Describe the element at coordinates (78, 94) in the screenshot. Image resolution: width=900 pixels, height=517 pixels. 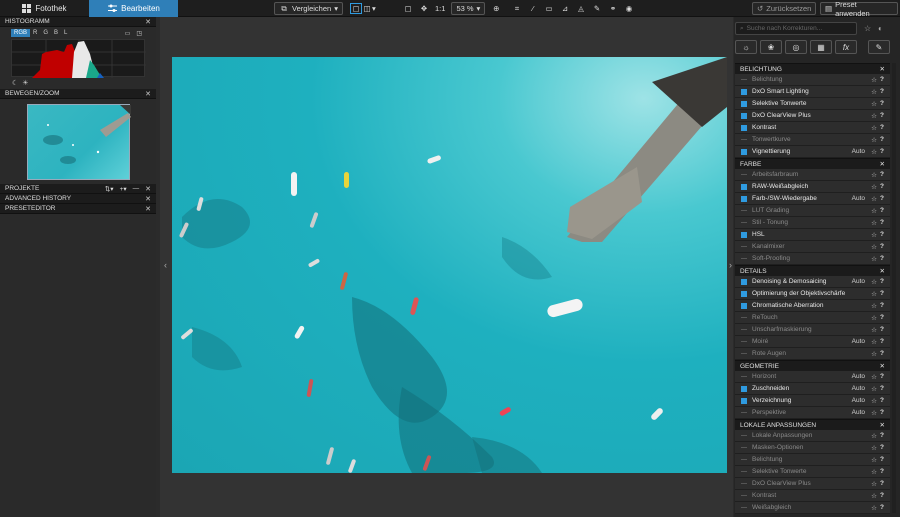
I see `move-zoom-header: BEWEGEN/ZOOM ✕` at that location.